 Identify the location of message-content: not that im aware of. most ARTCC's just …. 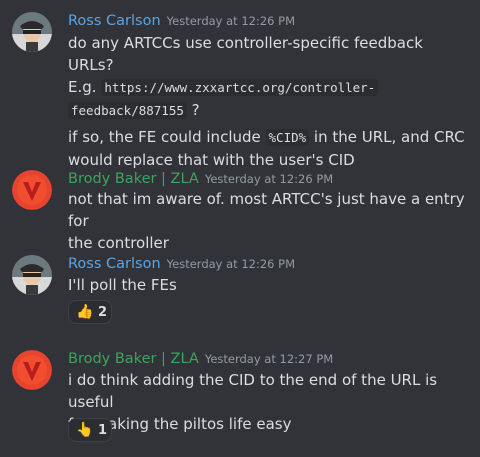
(270, 221).